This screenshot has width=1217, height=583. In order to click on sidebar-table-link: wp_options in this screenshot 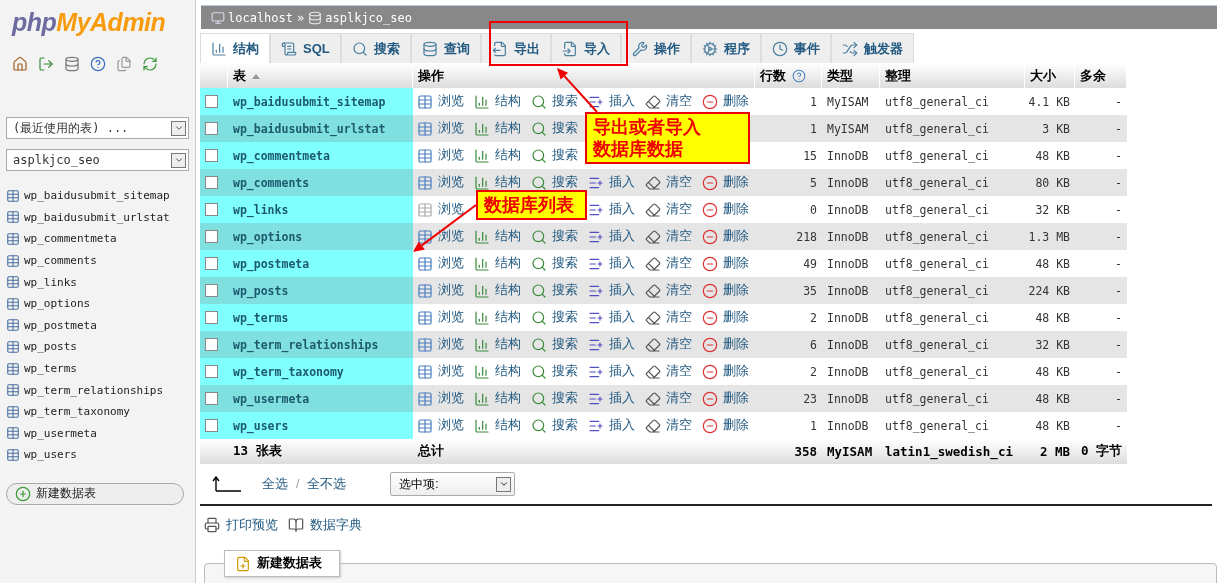, I will do `click(57, 304)`.